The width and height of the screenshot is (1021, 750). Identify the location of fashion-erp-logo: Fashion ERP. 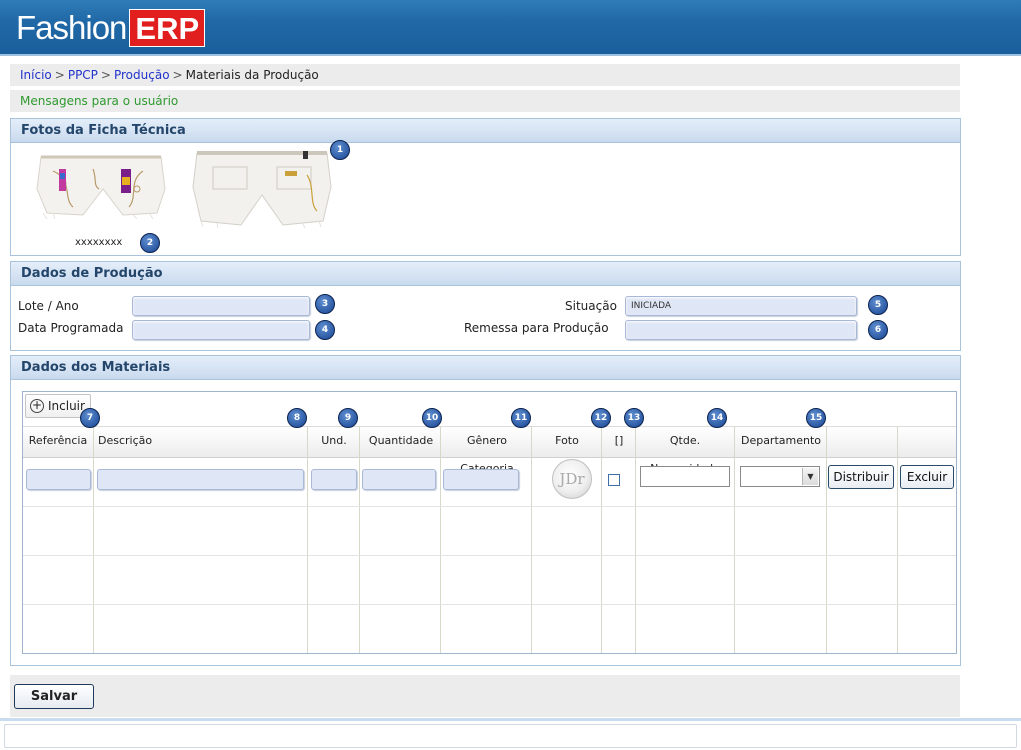
(111, 28).